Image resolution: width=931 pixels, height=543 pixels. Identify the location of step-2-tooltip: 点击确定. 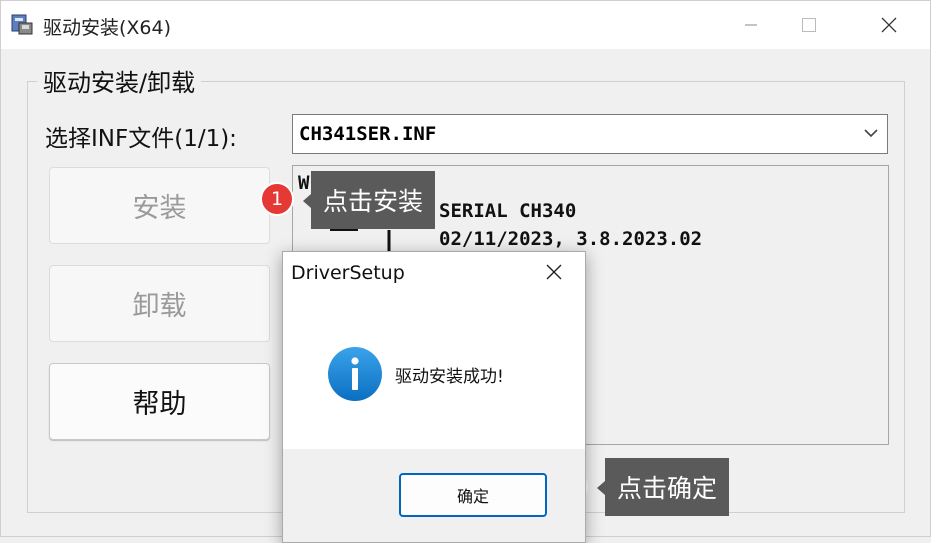
(667, 487).